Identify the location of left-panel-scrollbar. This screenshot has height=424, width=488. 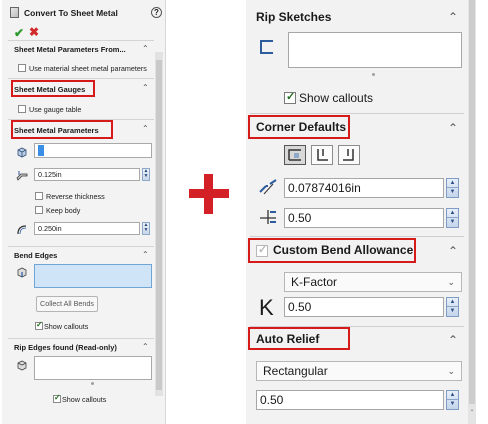
(159, 224).